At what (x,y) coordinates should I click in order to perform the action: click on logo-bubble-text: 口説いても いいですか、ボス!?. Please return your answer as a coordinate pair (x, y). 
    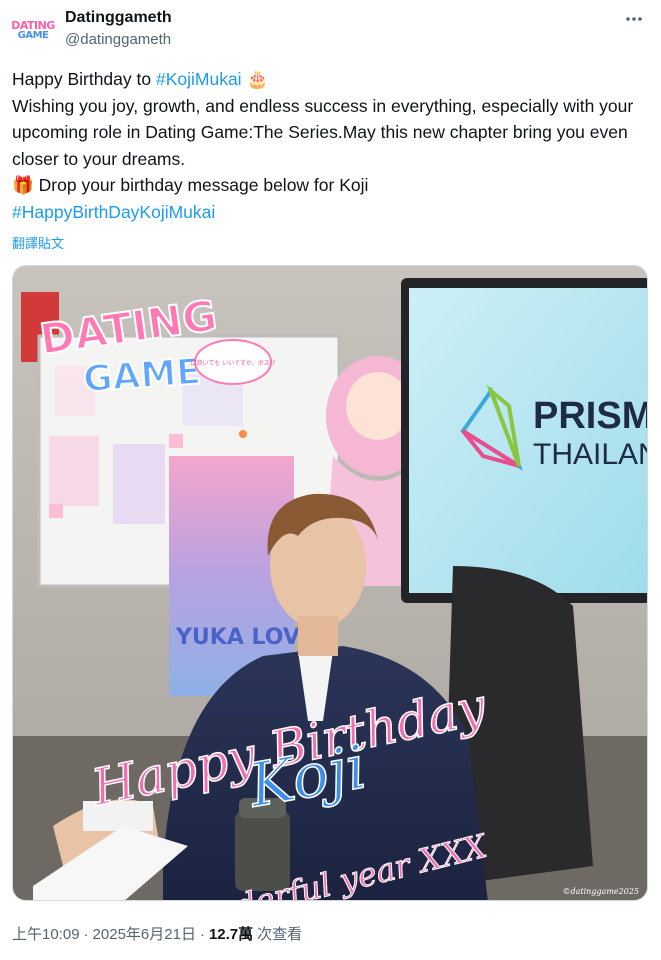
    Looking at the image, I should click on (233, 363).